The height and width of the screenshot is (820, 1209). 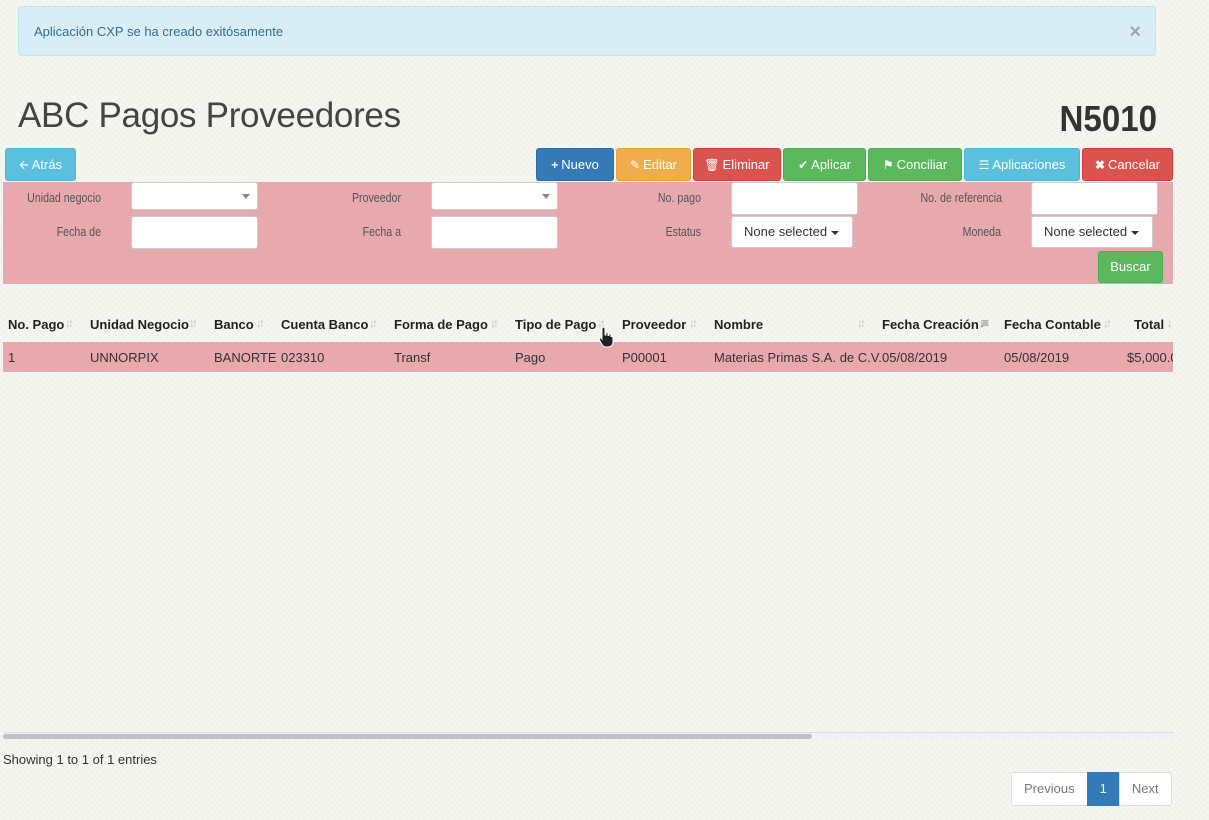 What do you see at coordinates (606, 337) in the screenshot?
I see `hand-cursor-icon` at bounding box center [606, 337].